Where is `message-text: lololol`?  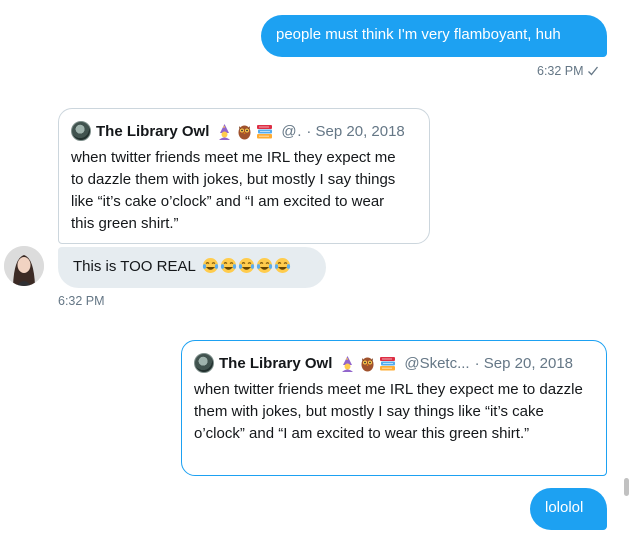
message-text: lololol is located at coordinates (564, 507).